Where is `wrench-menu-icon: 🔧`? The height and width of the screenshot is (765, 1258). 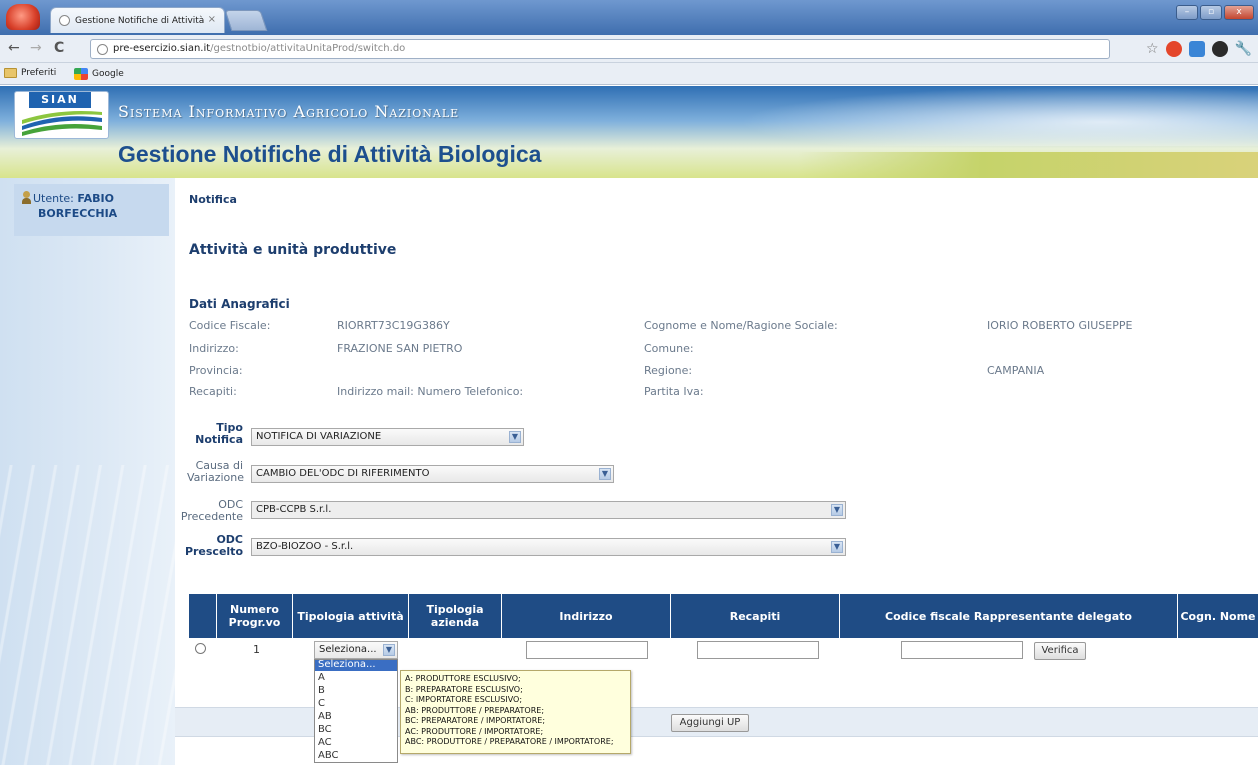 wrench-menu-icon: 🔧 is located at coordinates (1243, 49).